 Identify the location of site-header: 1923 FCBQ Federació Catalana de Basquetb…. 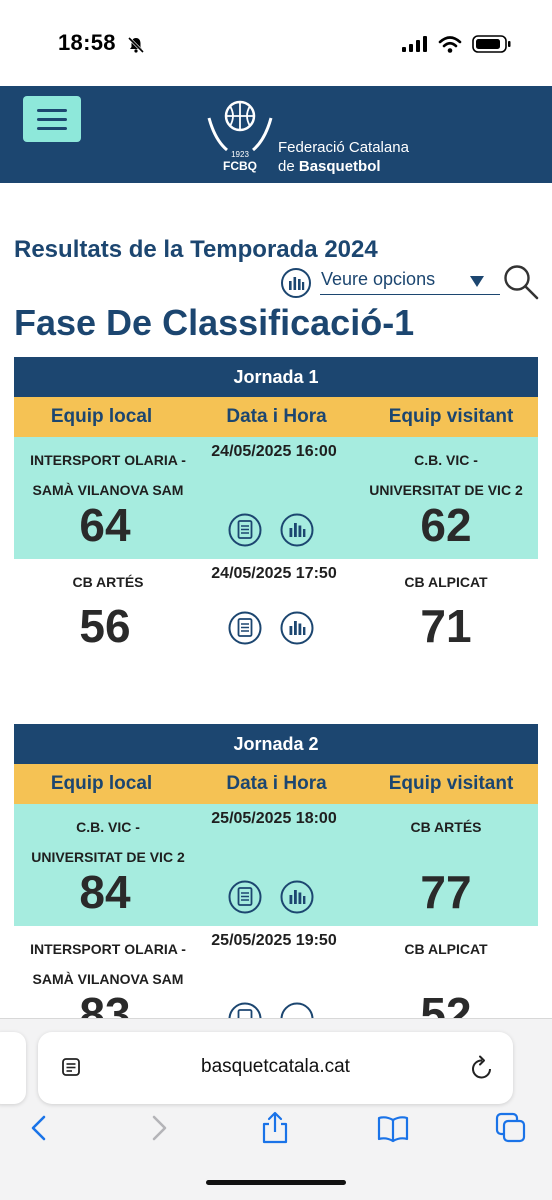
(276, 134).